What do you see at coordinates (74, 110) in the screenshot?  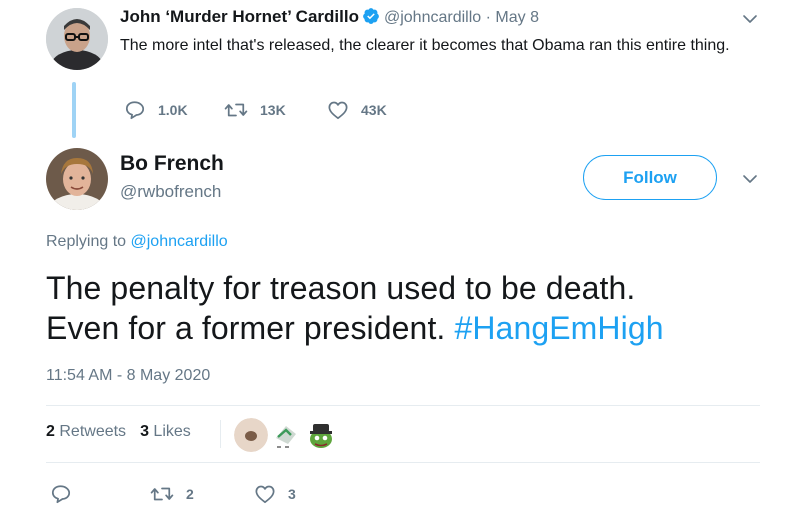 I see `thread-connector-line` at bounding box center [74, 110].